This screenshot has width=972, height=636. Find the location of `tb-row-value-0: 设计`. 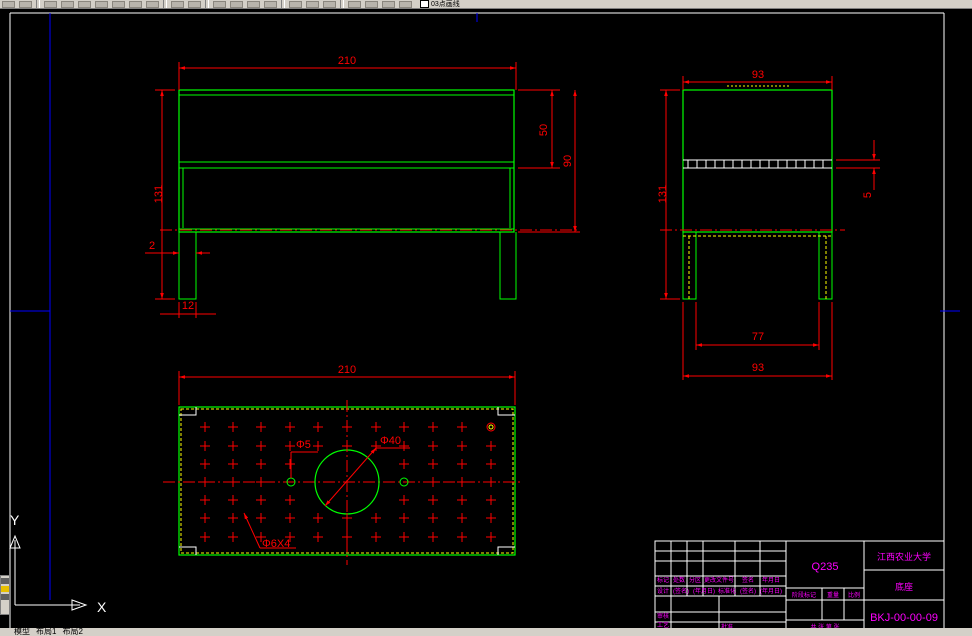

tb-row-value-0: 设计 is located at coordinates (663, 591).